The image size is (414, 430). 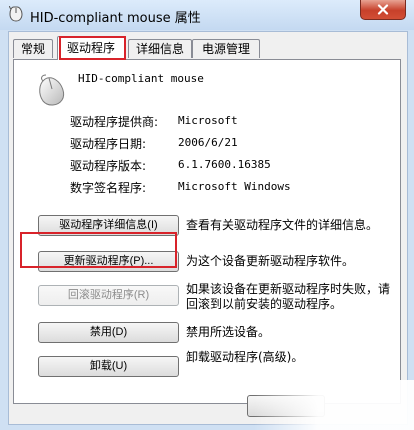 I want to click on tab-general: 常规, so click(x=33, y=48).